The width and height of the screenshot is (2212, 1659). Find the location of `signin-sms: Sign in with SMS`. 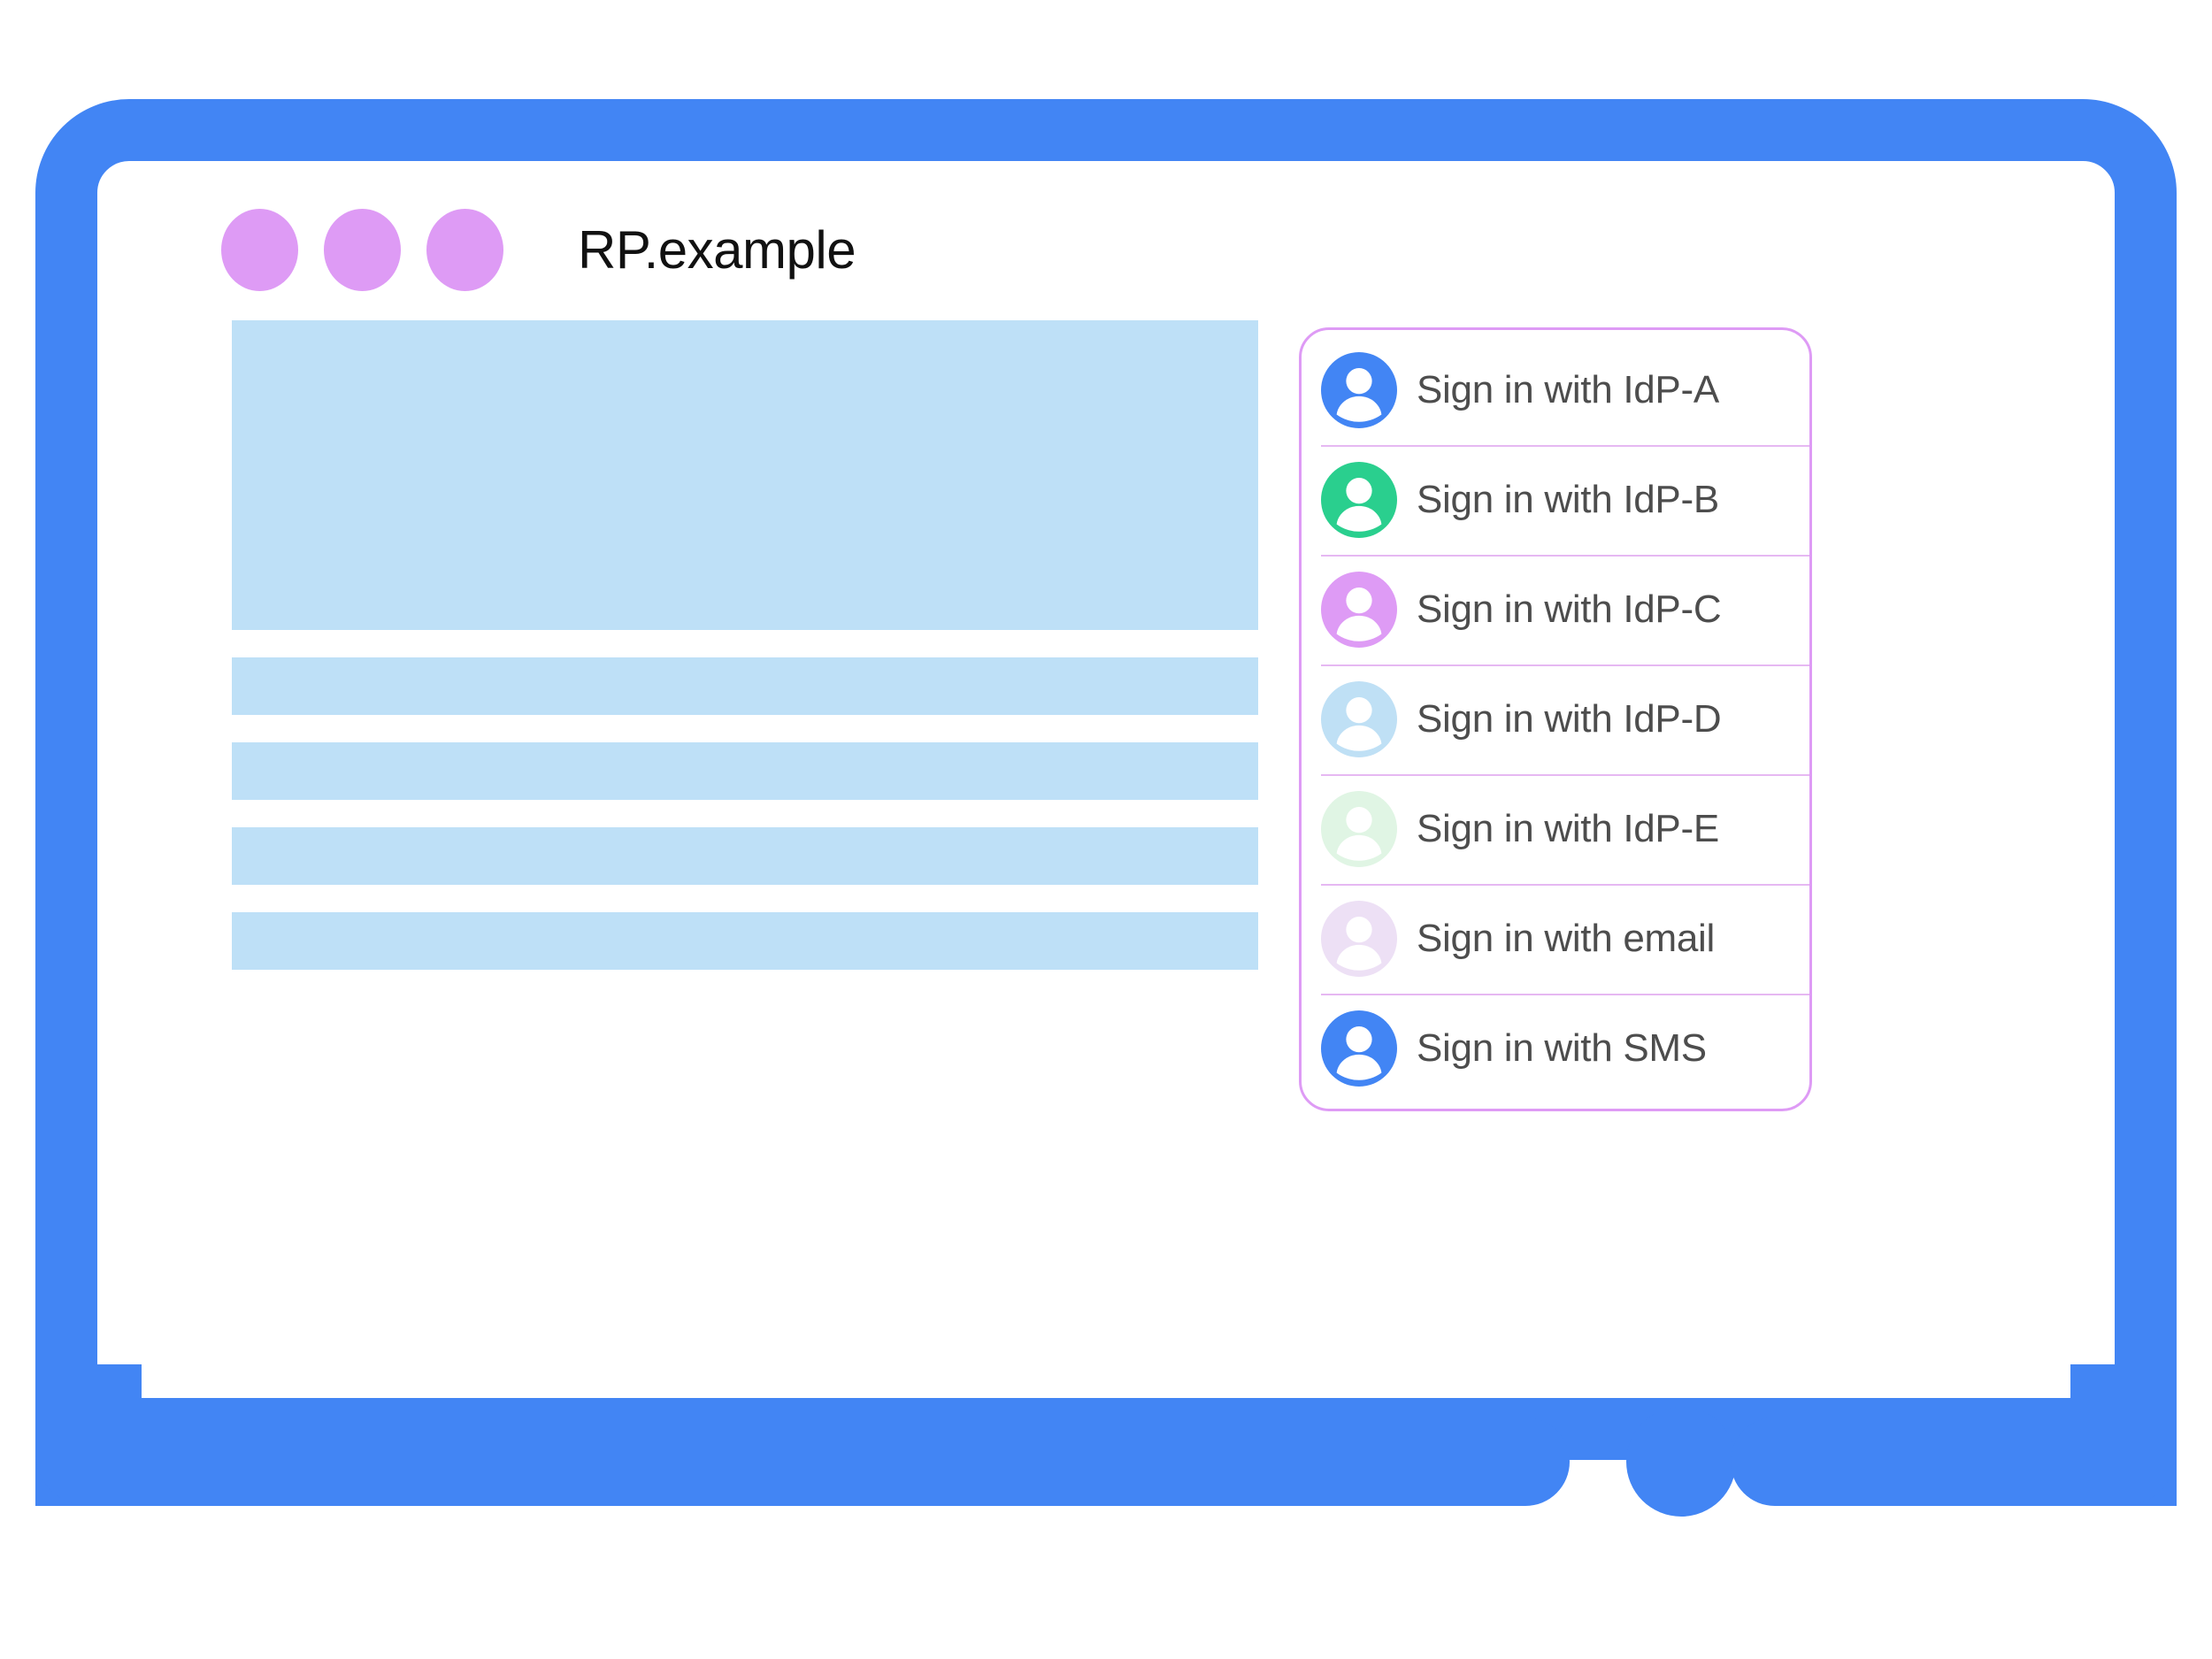

signin-sms: Sign in with SMS is located at coordinates (1556, 1049).